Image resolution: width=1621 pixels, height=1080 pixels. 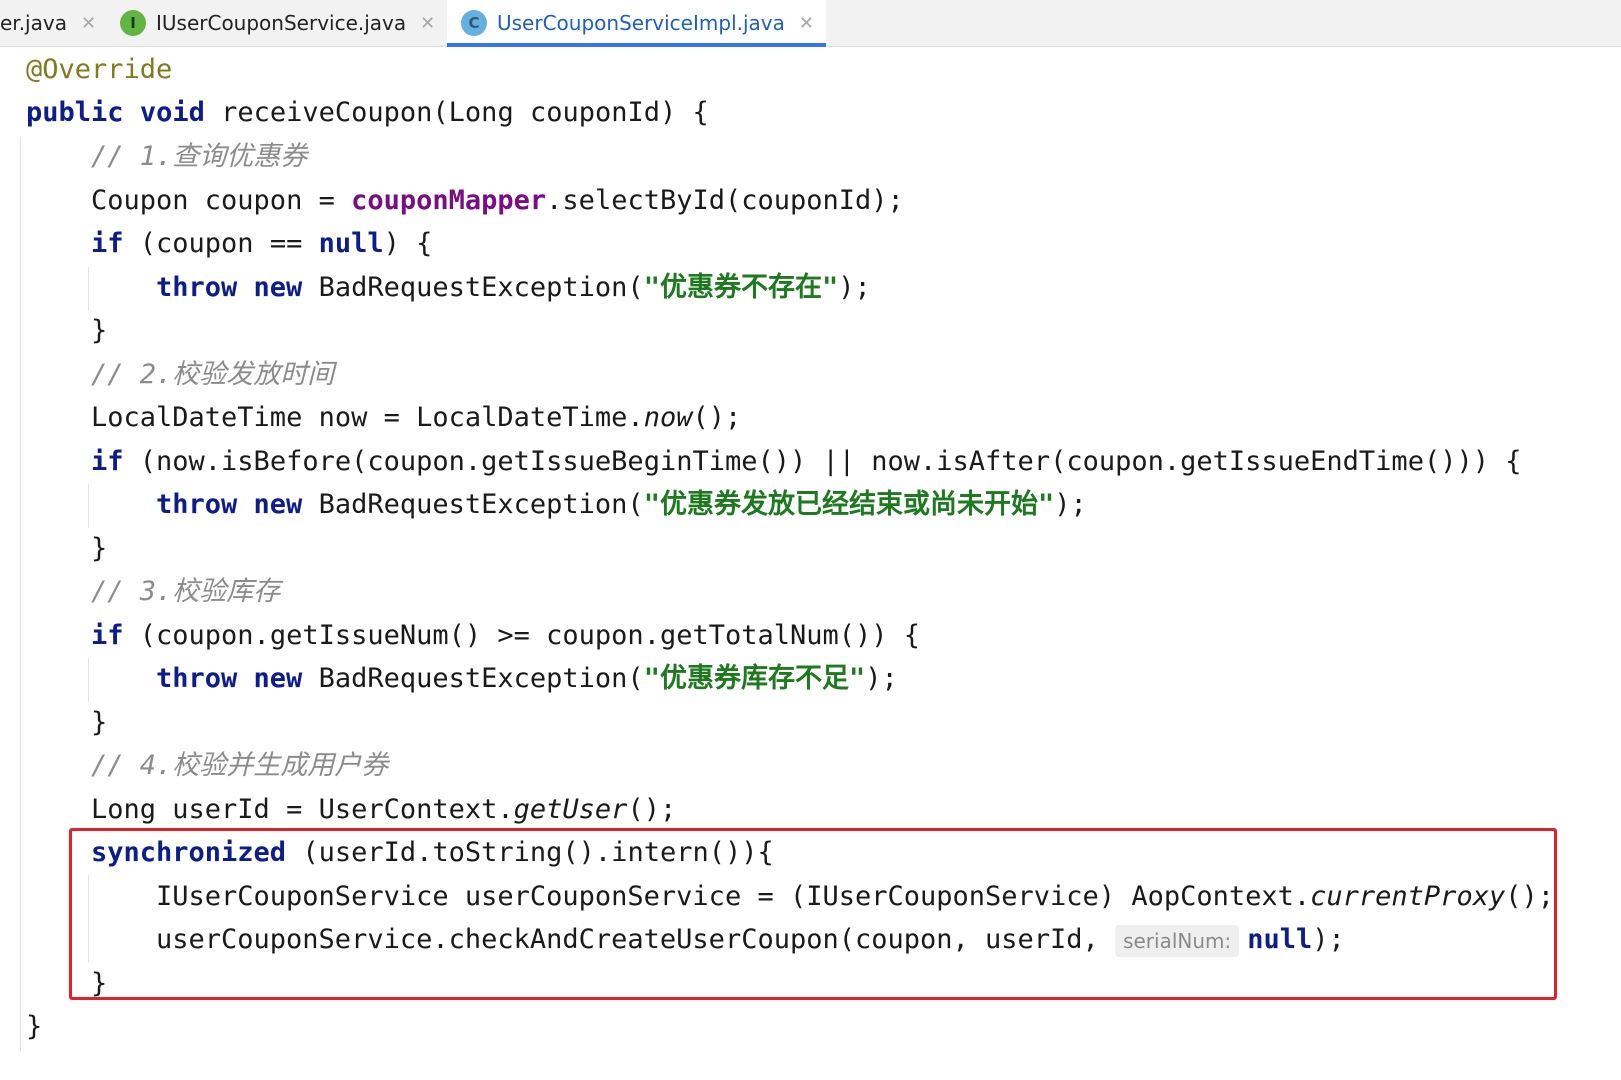 I want to click on tab-iusercouponservice: I IUserCouponService.java ✕, so click(x=277, y=23).